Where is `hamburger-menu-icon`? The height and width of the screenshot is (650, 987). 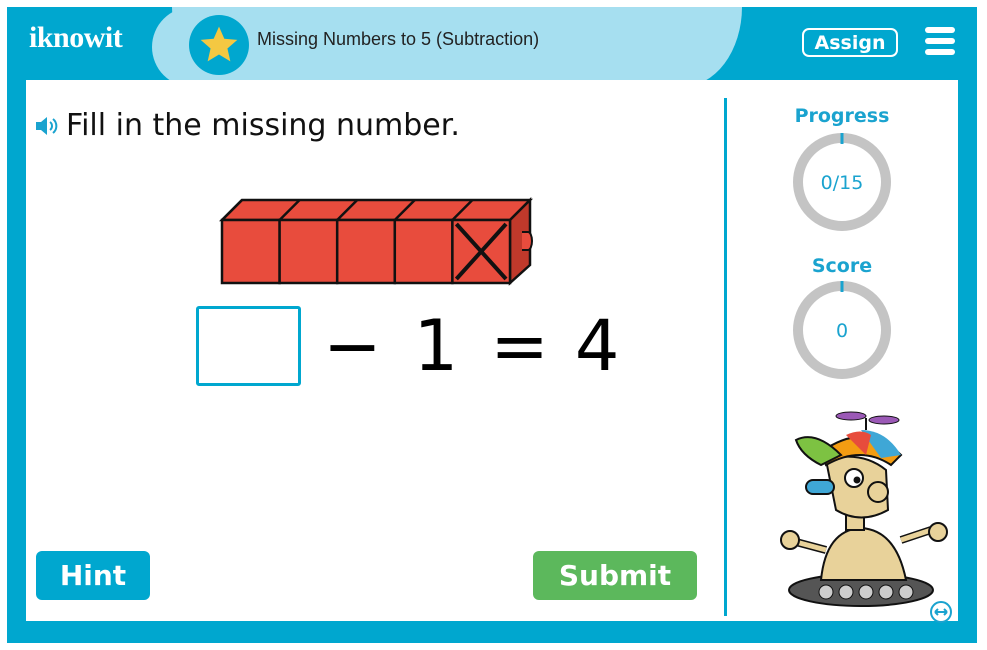
hamburger-menu-icon is located at coordinates (940, 42).